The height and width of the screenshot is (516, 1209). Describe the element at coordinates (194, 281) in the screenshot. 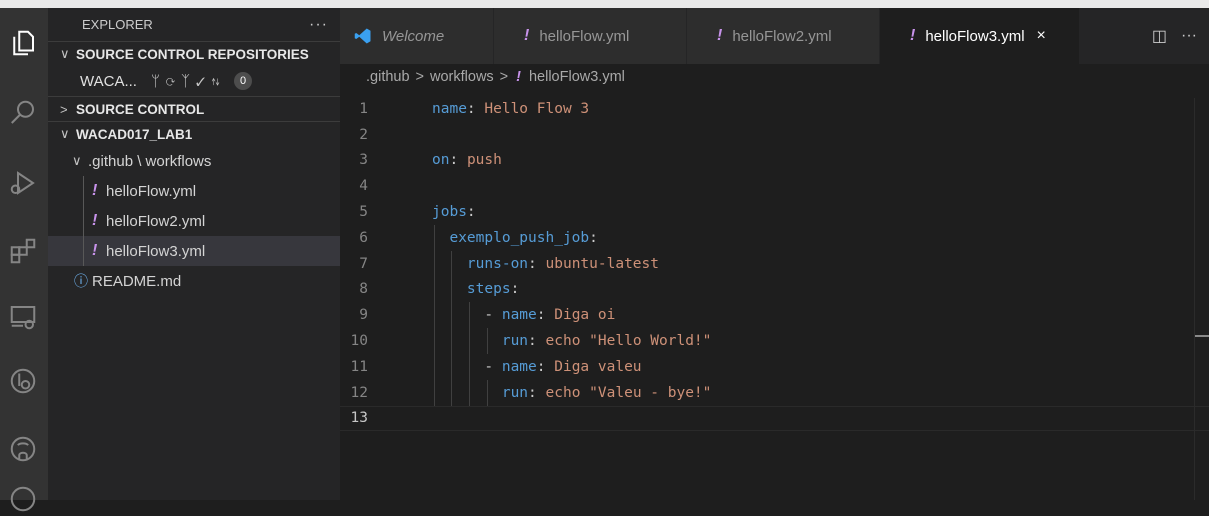

I see `tree-file-readme: ⓘ README.md` at that location.